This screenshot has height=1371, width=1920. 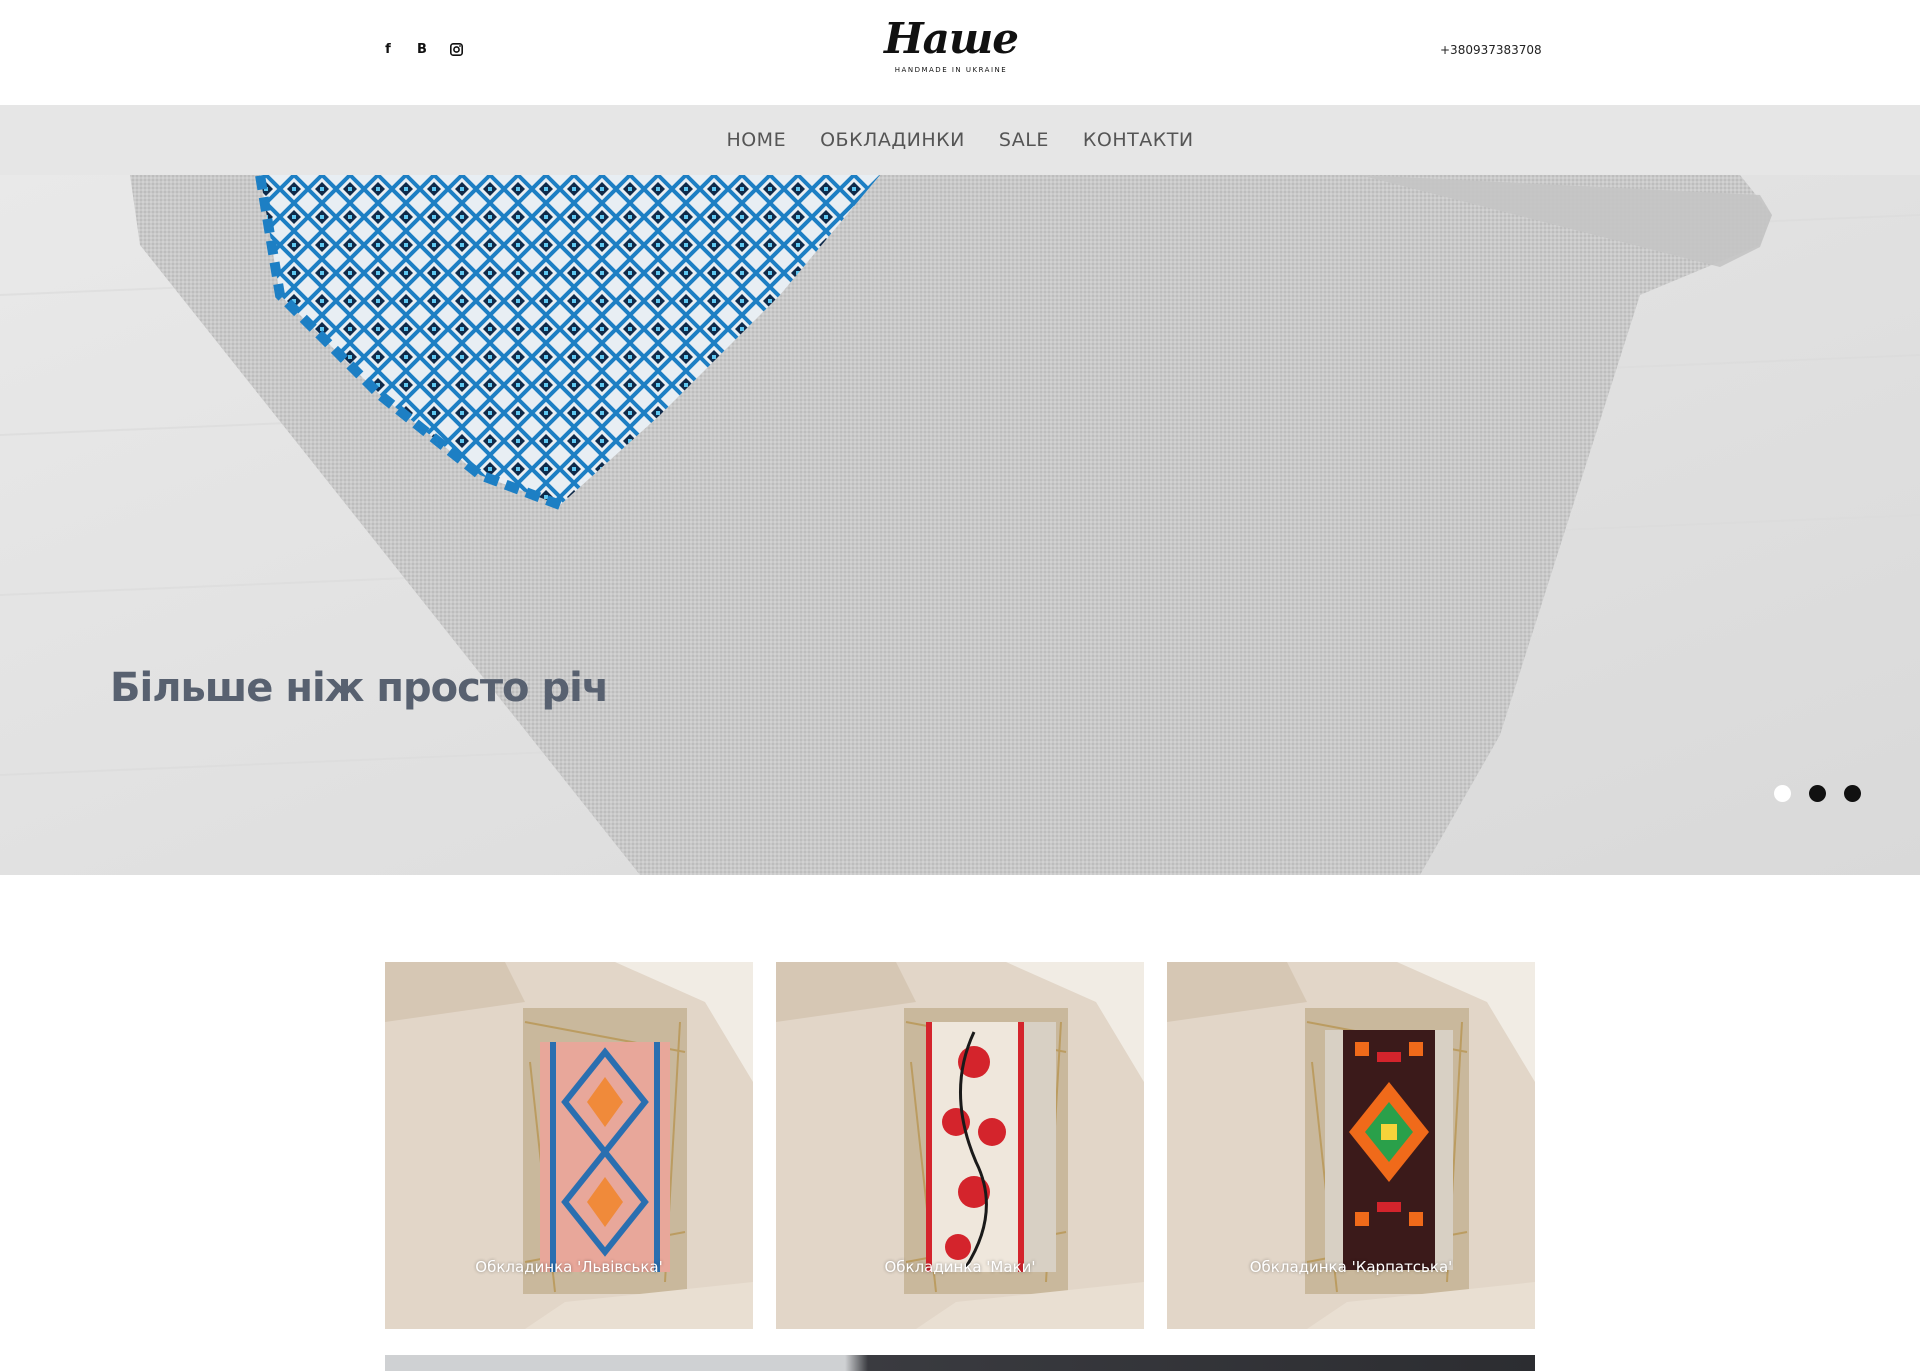 I want to click on hero-caption: Більше ніж просто річ, so click(x=359, y=688).